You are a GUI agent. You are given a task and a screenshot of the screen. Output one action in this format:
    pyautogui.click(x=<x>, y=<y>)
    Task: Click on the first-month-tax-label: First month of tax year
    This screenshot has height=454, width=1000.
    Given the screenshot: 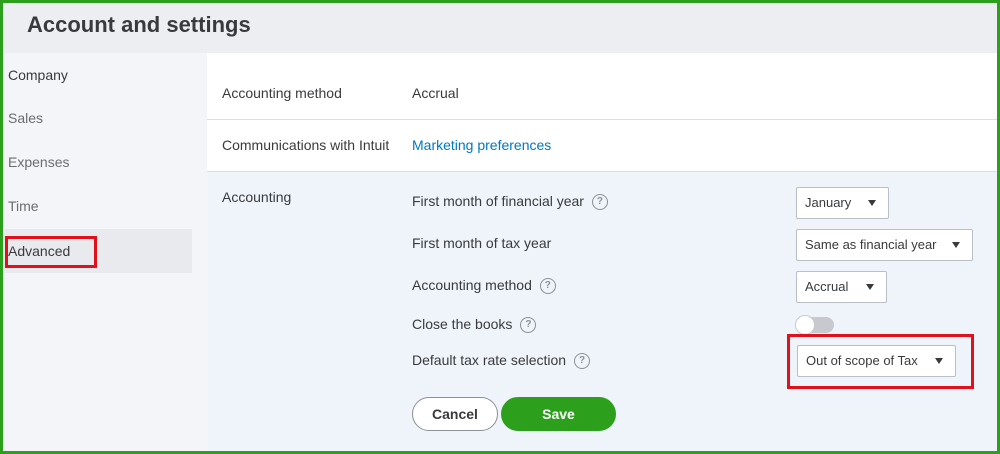 What is the action you would take?
    pyautogui.click(x=482, y=243)
    